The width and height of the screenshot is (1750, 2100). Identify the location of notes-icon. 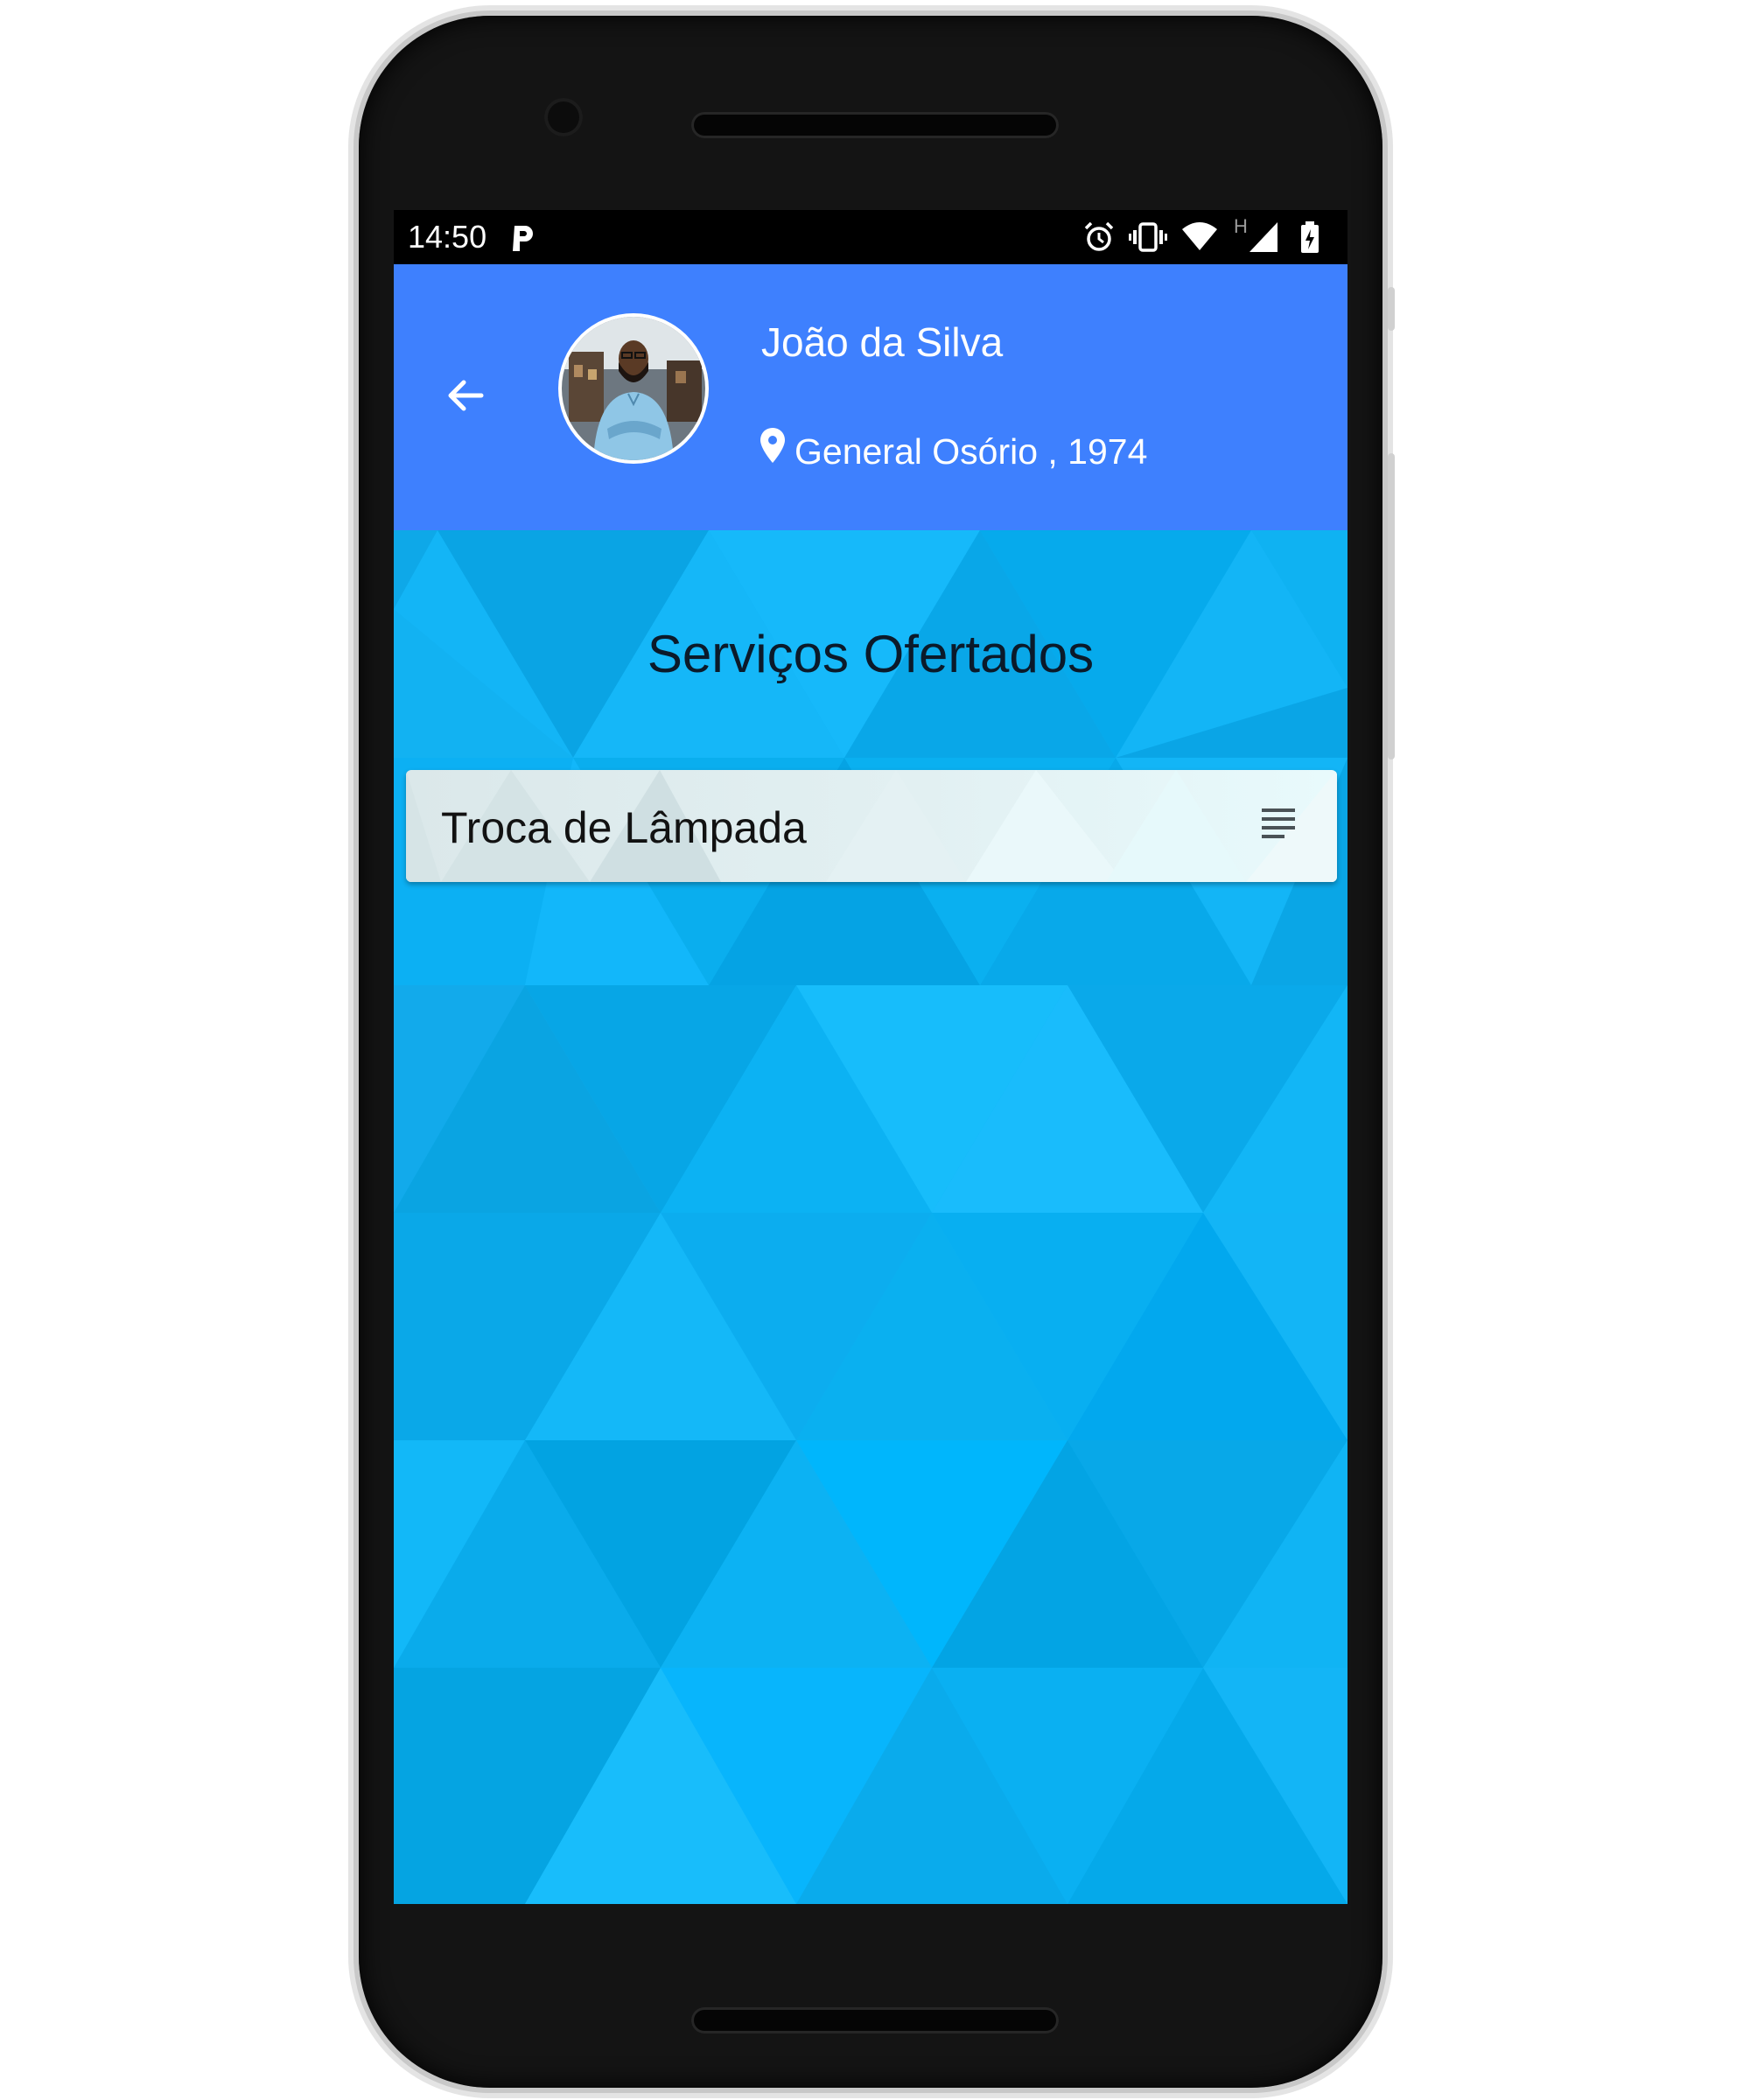
(1278, 825).